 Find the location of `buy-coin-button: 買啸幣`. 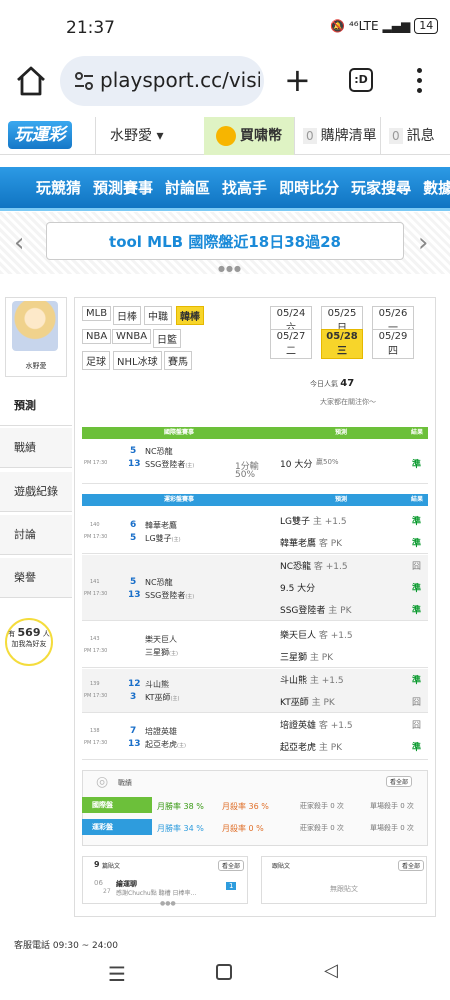

buy-coin-button: 買啸幣 is located at coordinates (249, 136).